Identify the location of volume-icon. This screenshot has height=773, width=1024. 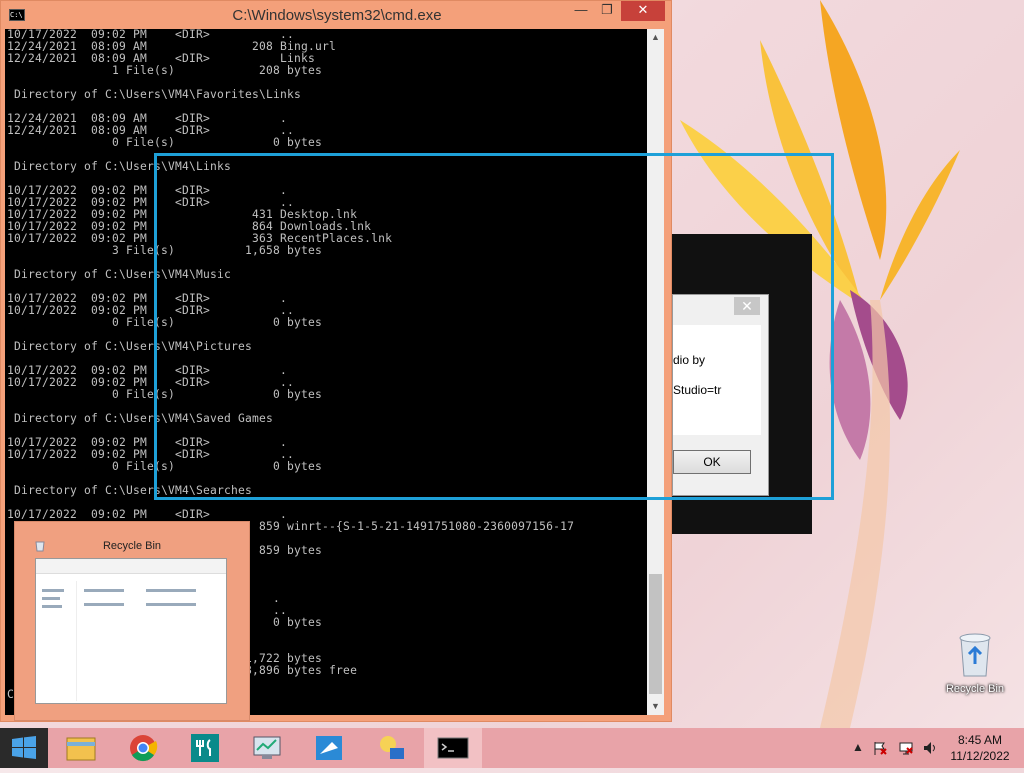
(930, 748).